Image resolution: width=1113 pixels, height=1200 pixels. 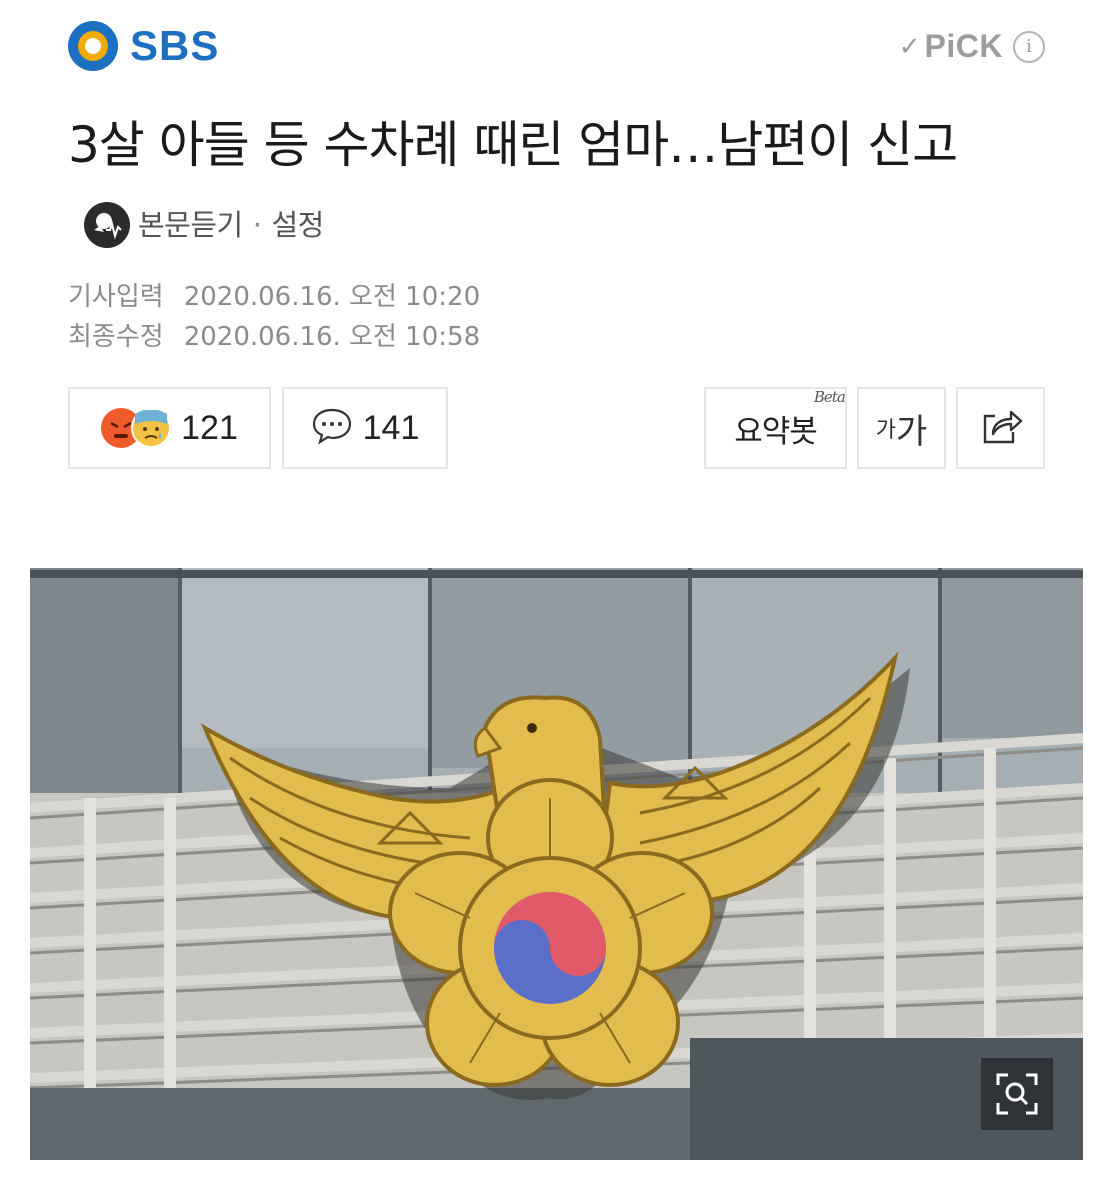 What do you see at coordinates (829, 396) in the screenshot?
I see `beta-badge: Beta` at bounding box center [829, 396].